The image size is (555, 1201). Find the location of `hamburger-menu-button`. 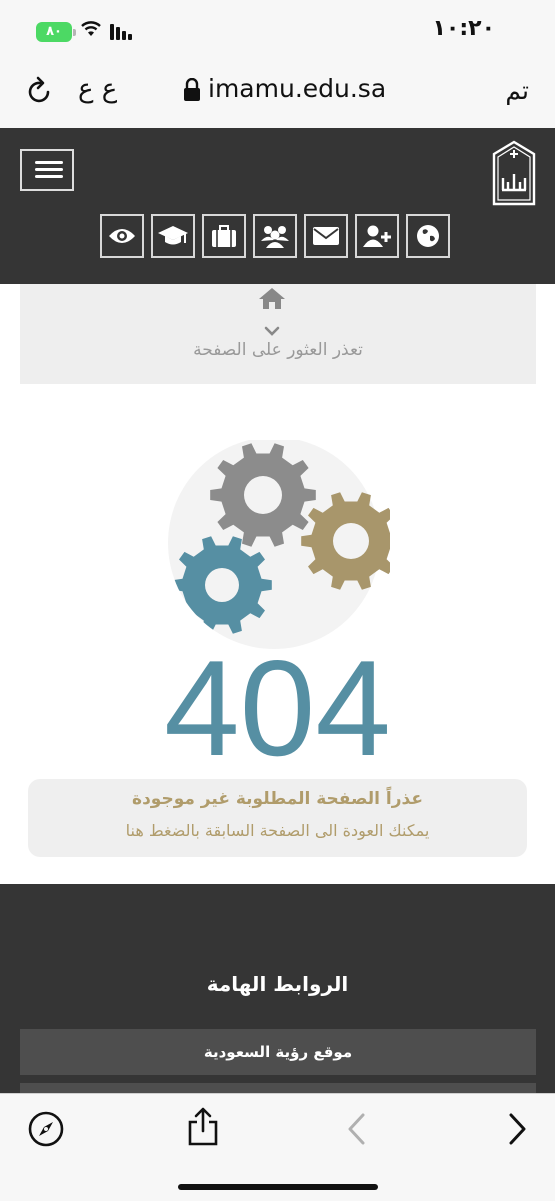

hamburger-menu-button is located at coordinates (47, 170).